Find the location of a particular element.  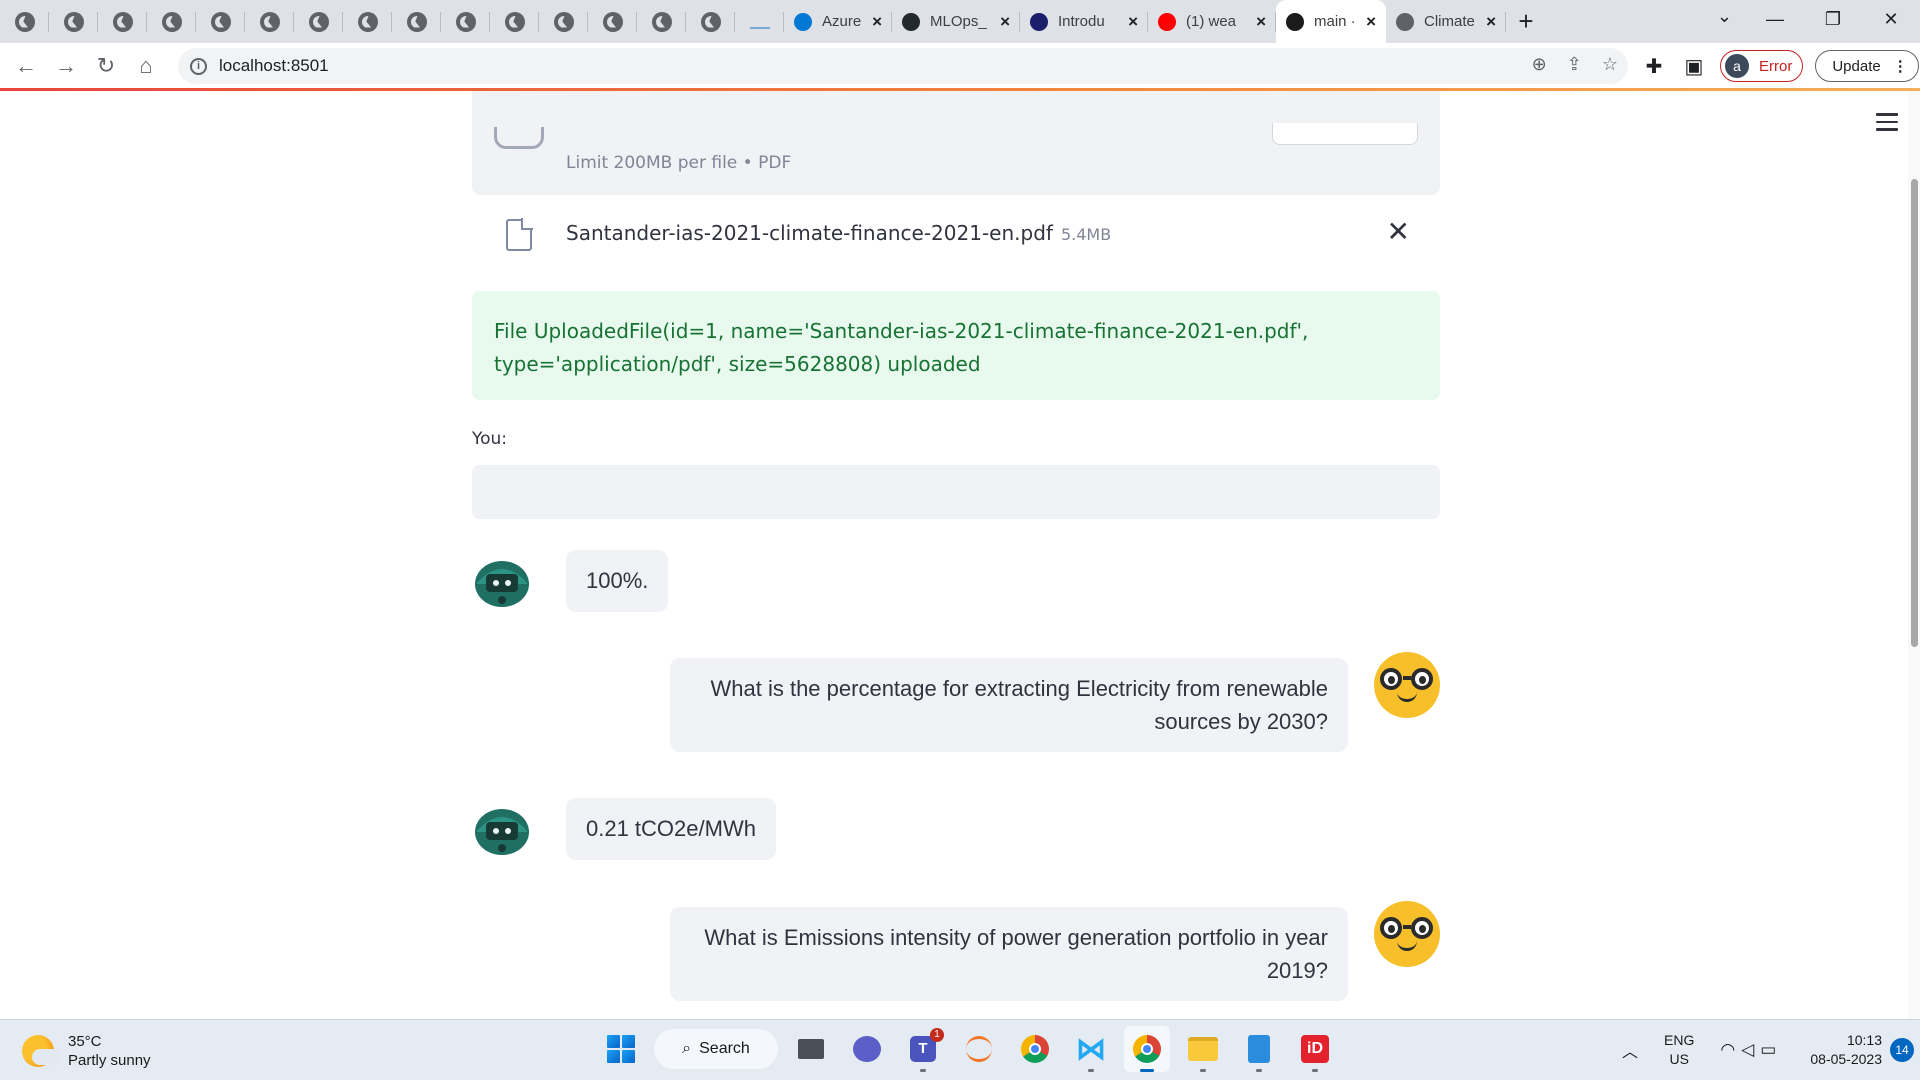

system-tray: ︿ ENG US ◠◁▭ 10:13 08-05-2023 14 is located at coordinates (1771, 1050).